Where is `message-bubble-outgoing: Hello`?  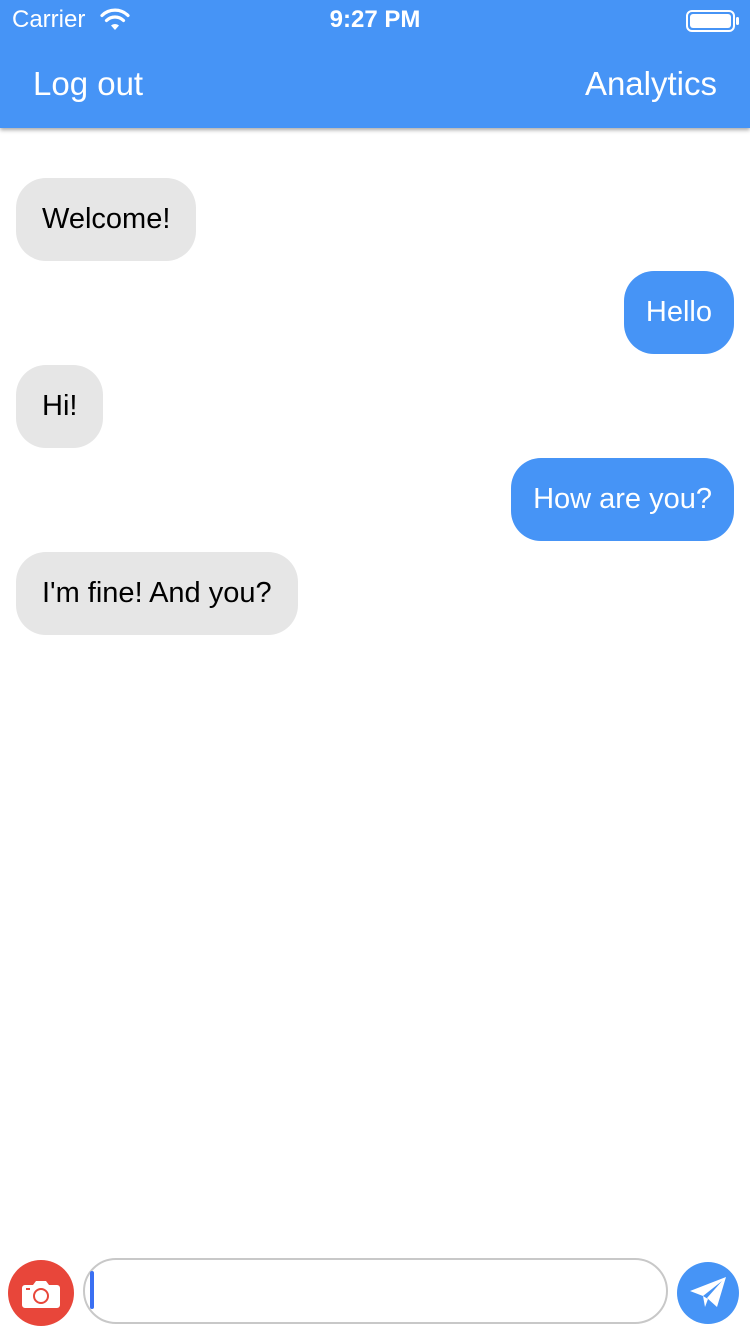 message-bubble-outgoing: Hello is located at coordinates (678, 312).